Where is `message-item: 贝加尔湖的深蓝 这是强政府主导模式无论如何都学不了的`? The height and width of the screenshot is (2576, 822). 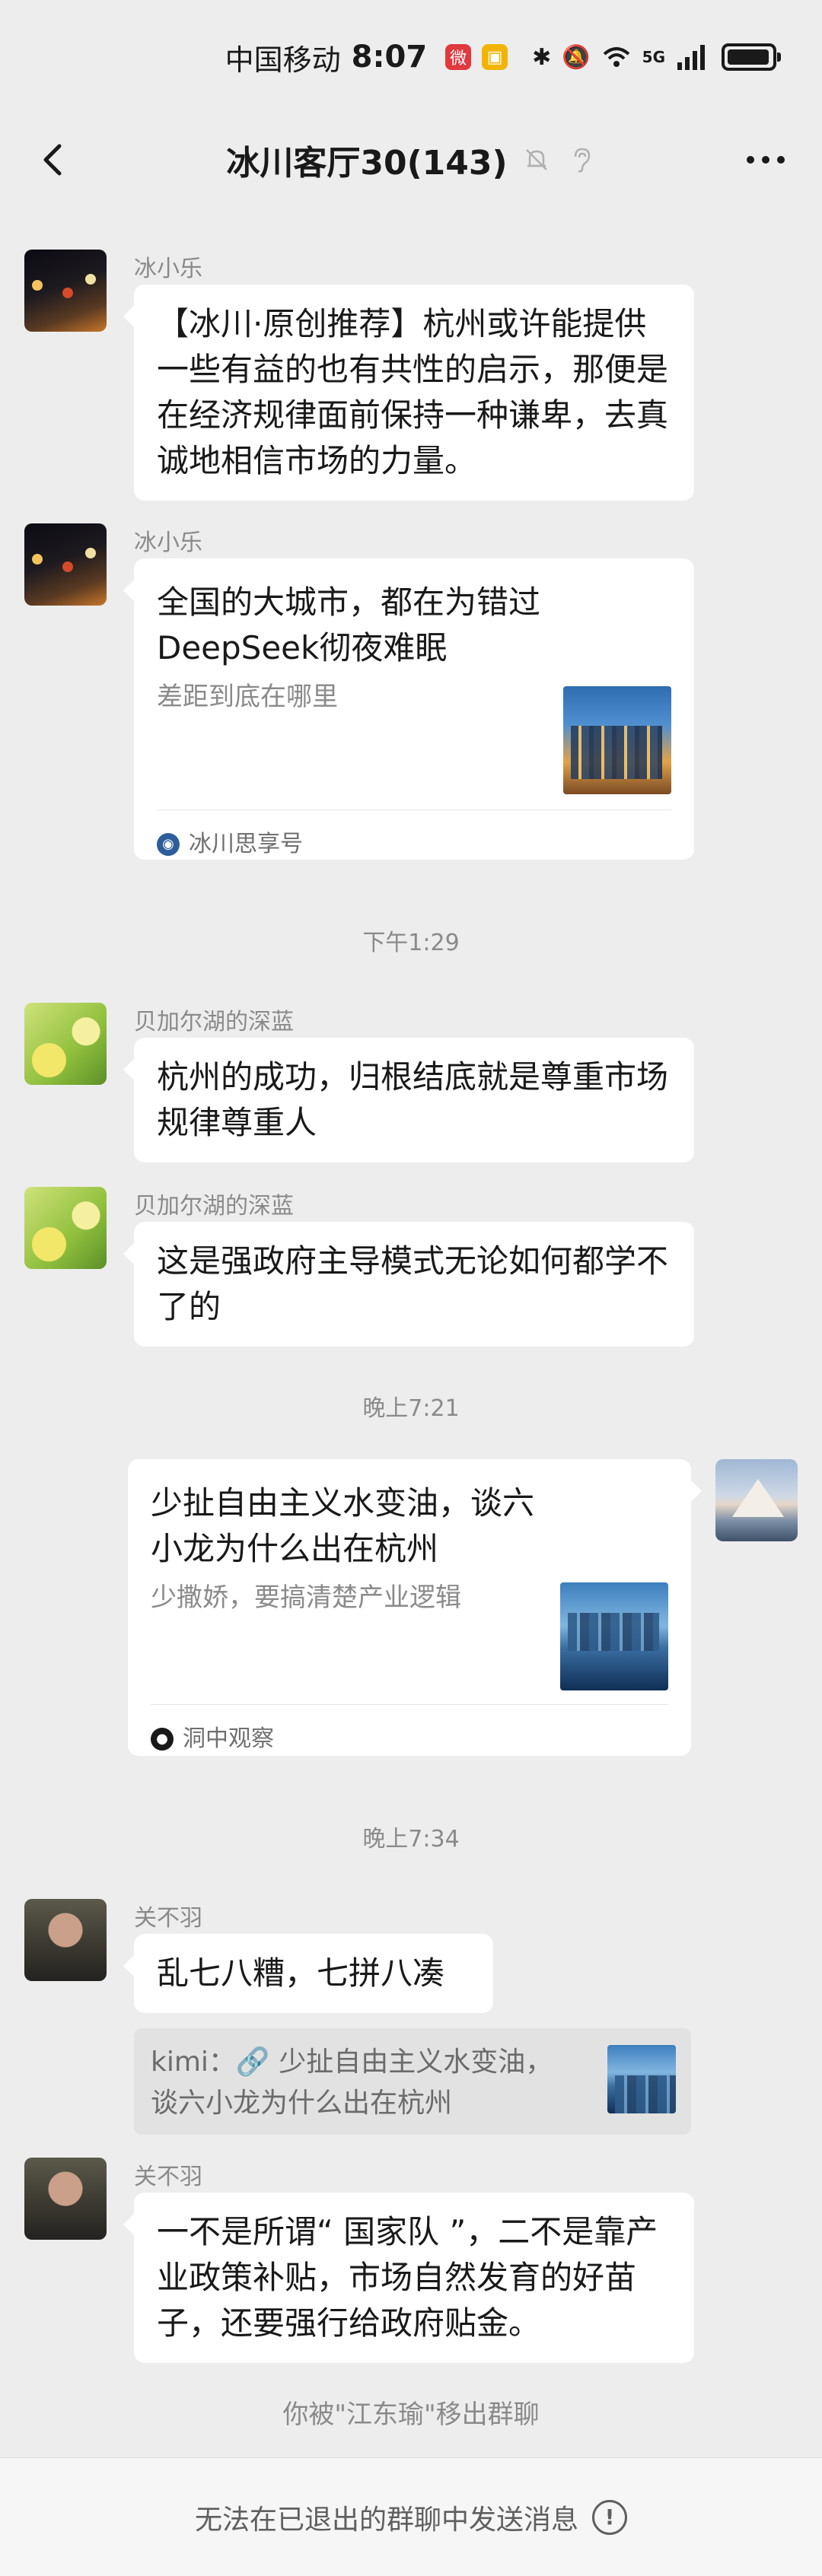 message-item: 贝加尔湖的深蓝 这是强政府主导模式无论如何都学不了的 is located at coordinates (411, 1267).